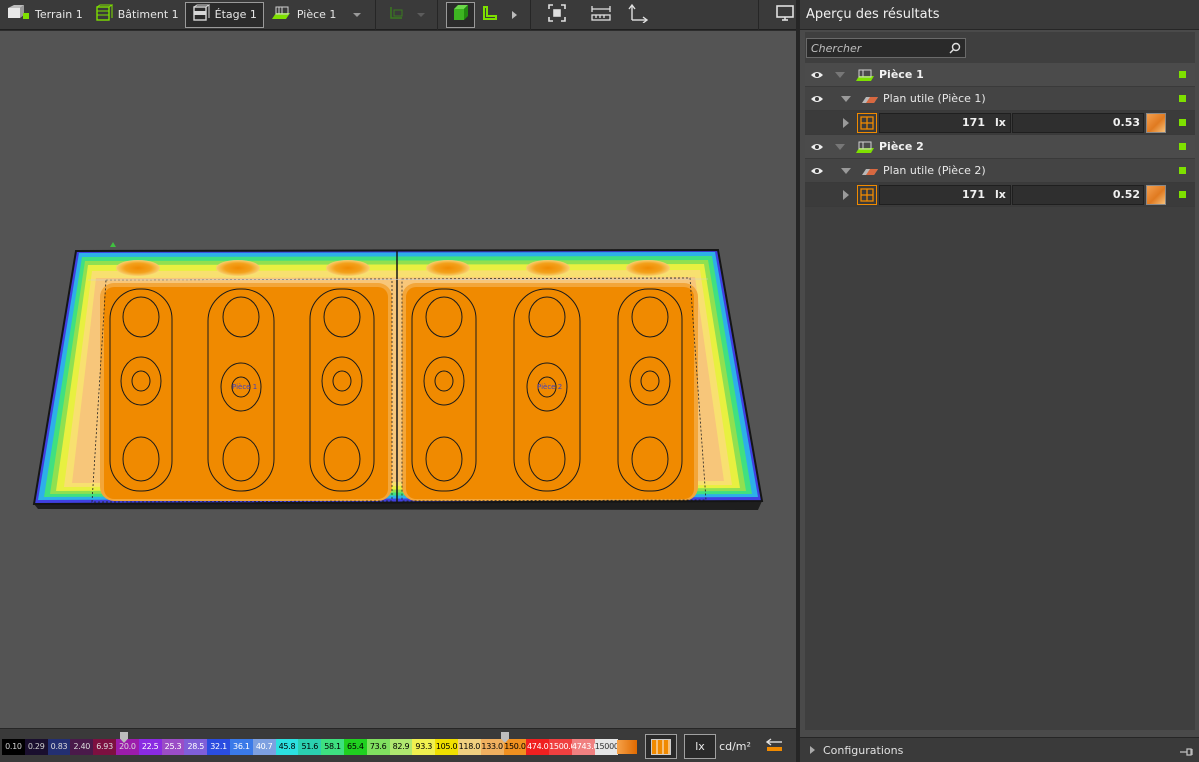  Describe the element at coordinates (661, 746) in the screenshot. I see `iso-line-button` at that location.